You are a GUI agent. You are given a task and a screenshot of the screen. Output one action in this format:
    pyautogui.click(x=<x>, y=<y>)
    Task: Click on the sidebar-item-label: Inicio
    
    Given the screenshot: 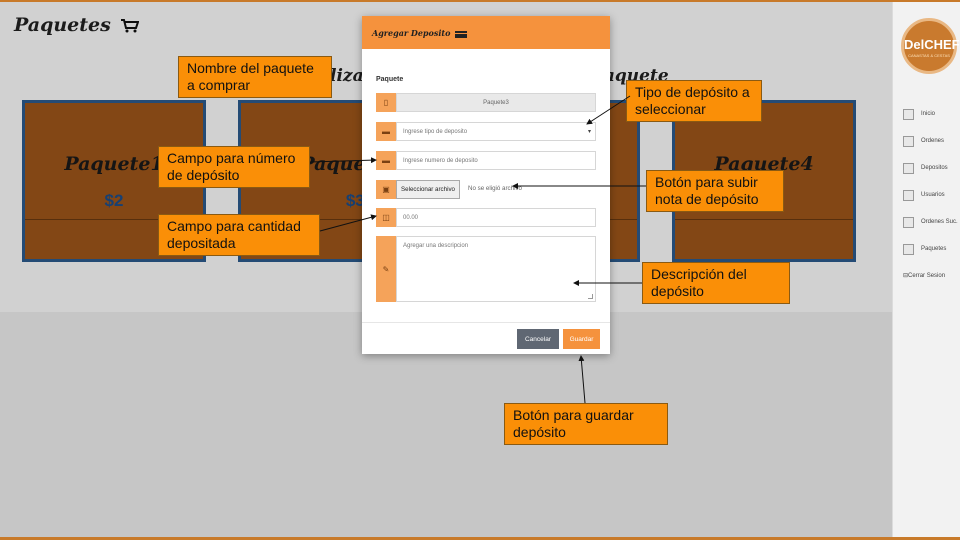 What is the action you would take?
    pyautogui.click(x=928, y=114)
    